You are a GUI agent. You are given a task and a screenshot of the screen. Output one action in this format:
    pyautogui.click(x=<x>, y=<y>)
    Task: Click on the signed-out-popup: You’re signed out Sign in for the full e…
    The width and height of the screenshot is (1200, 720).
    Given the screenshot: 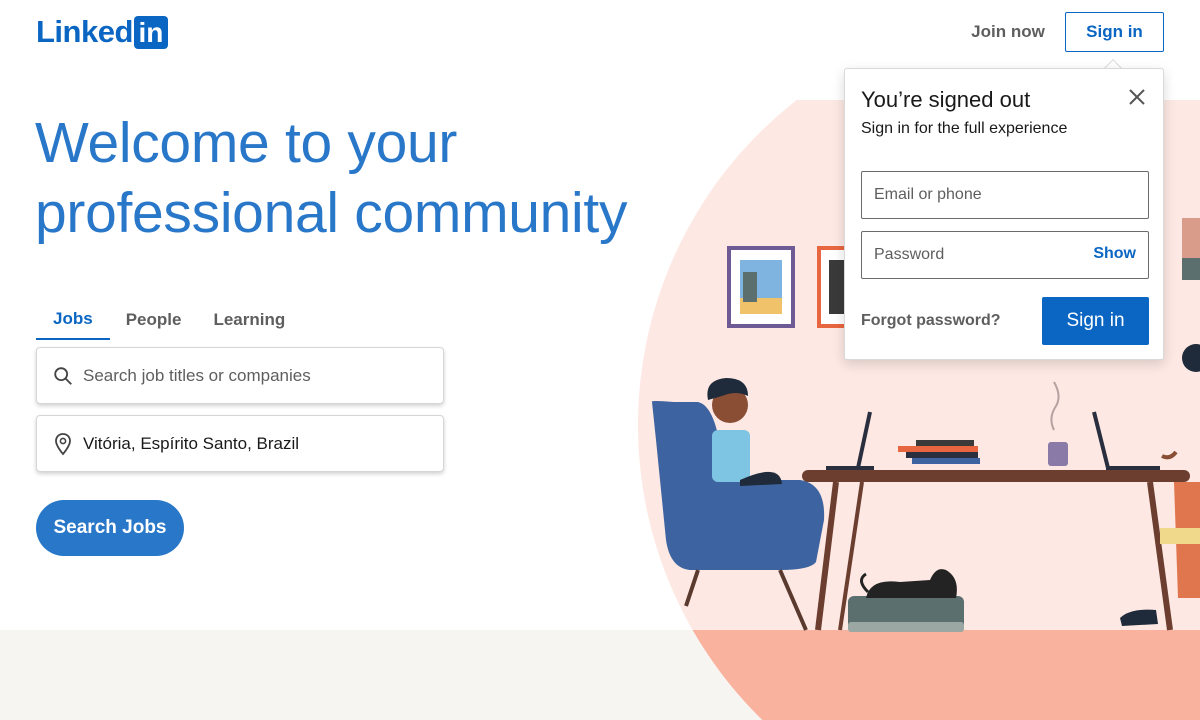 What is the action you would take?
    pyautogui.click(x=1004, y=214)
    